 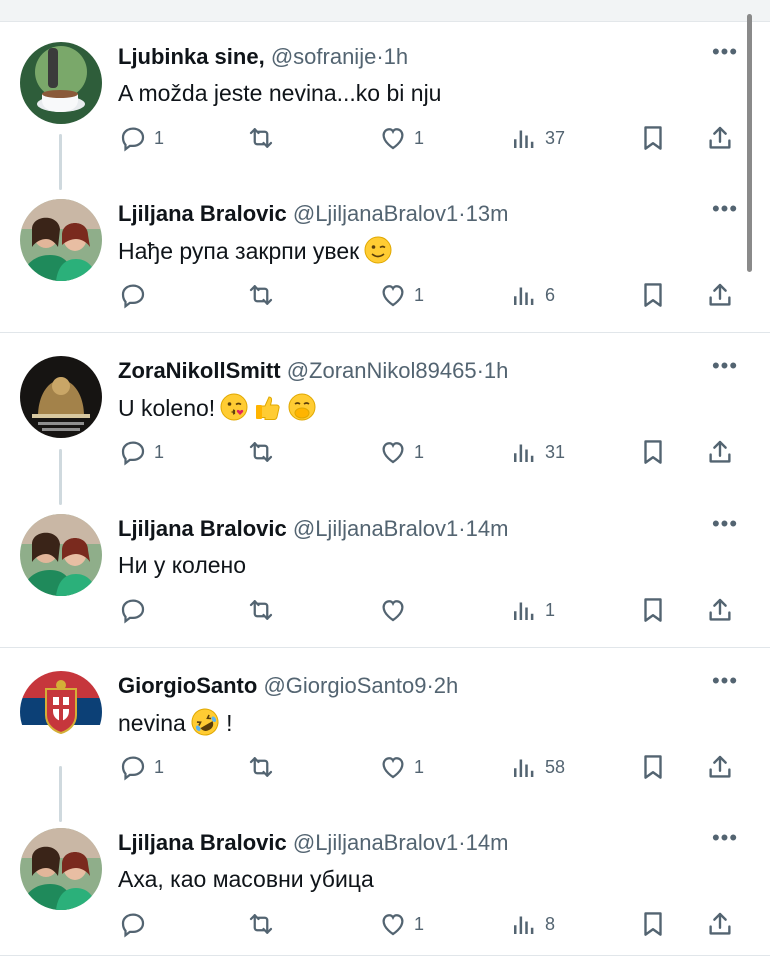 What do you see at coordinates (199, 370) in the screenshot?
I see `display-name: ZoraNikollSmitt` at bounding box center [199, 370].